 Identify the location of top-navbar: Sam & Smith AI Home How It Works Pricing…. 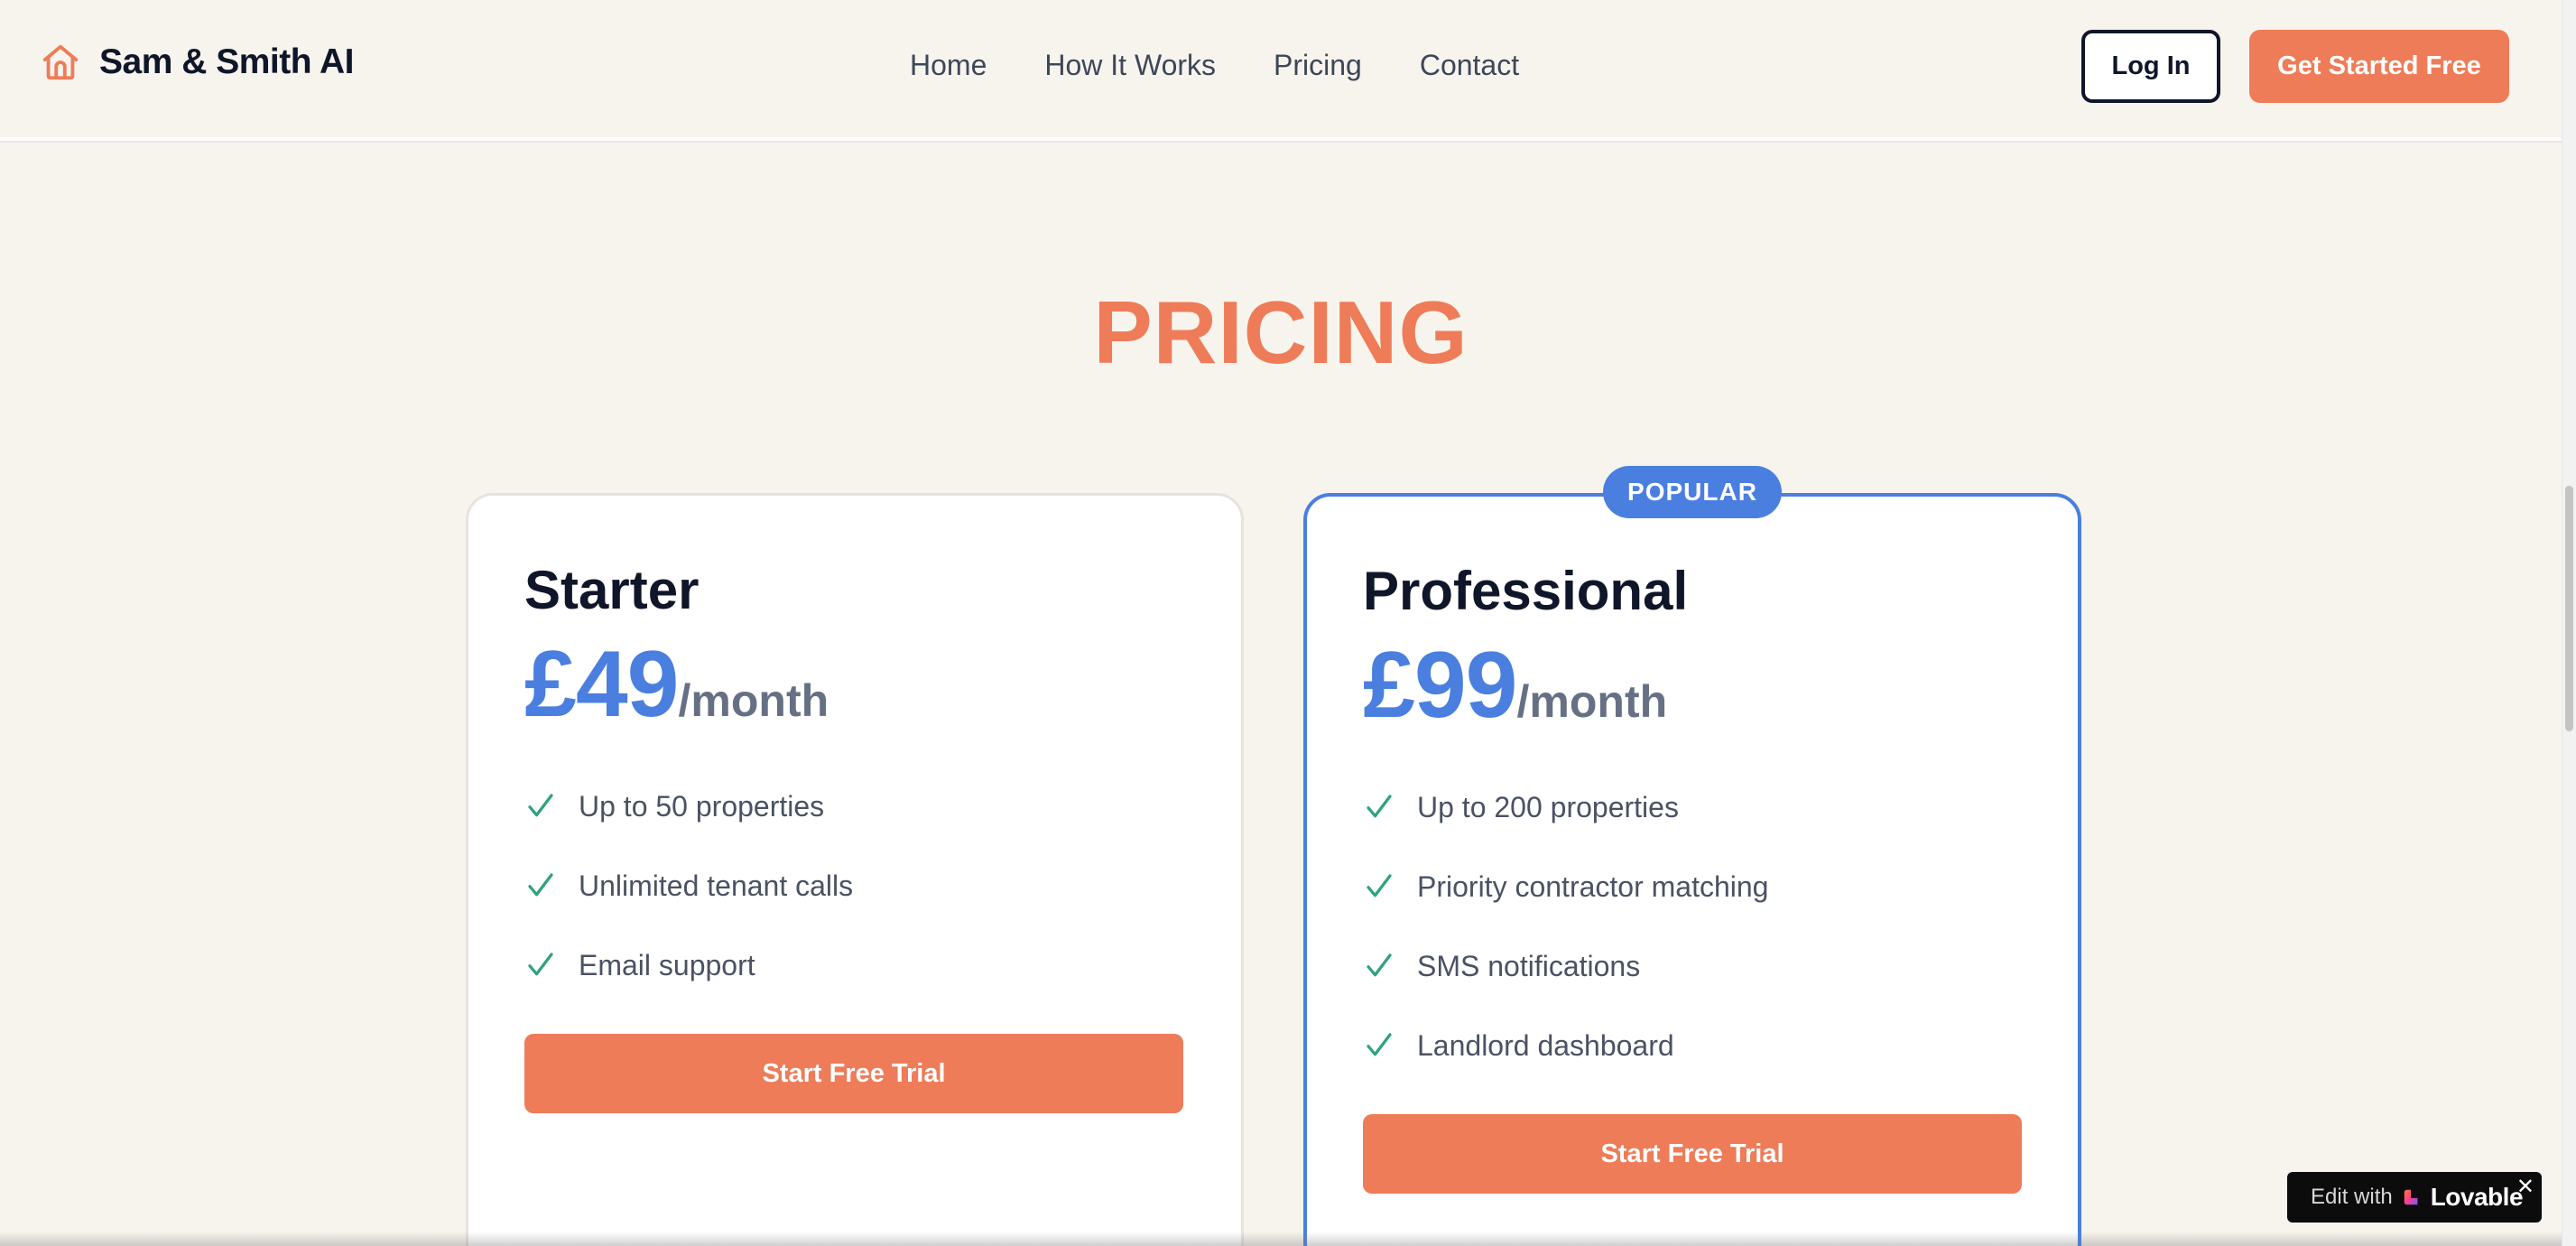
(1281, 70).